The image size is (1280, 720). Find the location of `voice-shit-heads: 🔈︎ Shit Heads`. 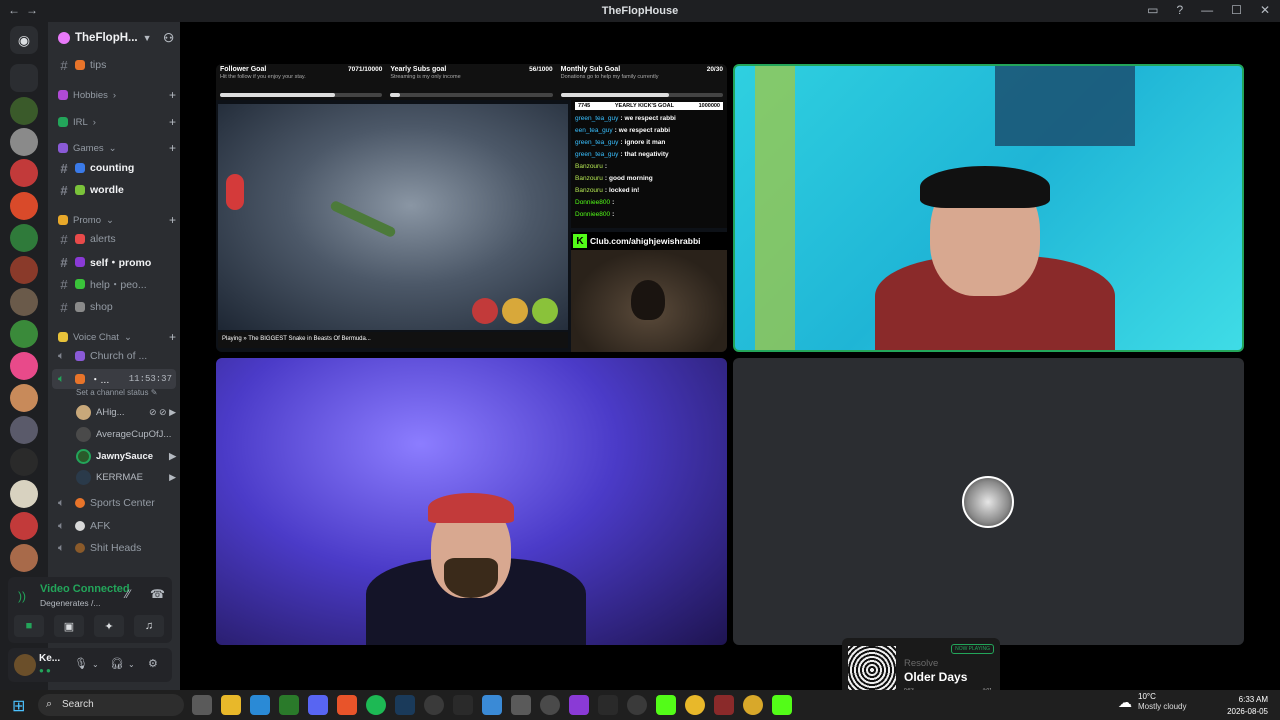

voice-shit-heads: 🔈︎ Shit Heads is located at coordinates (114, 548).